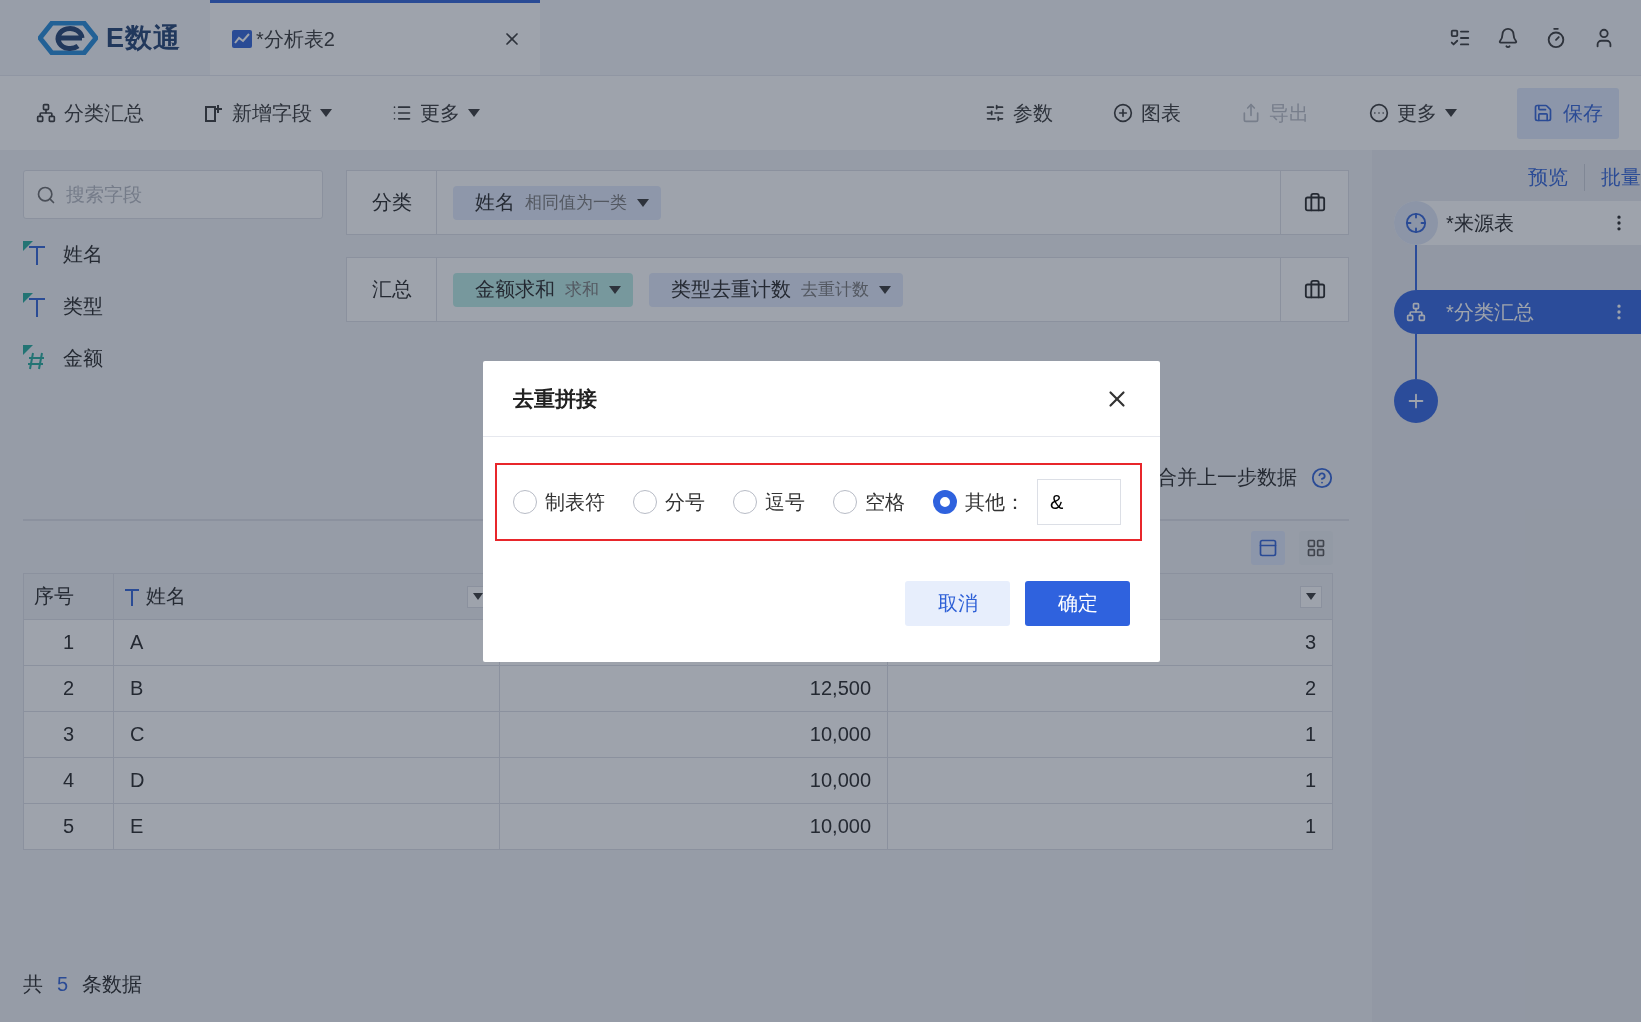 Image resolution: width=1641 pixels, height=1022 pixels. Describe the element at coordinates (33, 984) in the screenshot. I see `total-prefix: 共` at that location.